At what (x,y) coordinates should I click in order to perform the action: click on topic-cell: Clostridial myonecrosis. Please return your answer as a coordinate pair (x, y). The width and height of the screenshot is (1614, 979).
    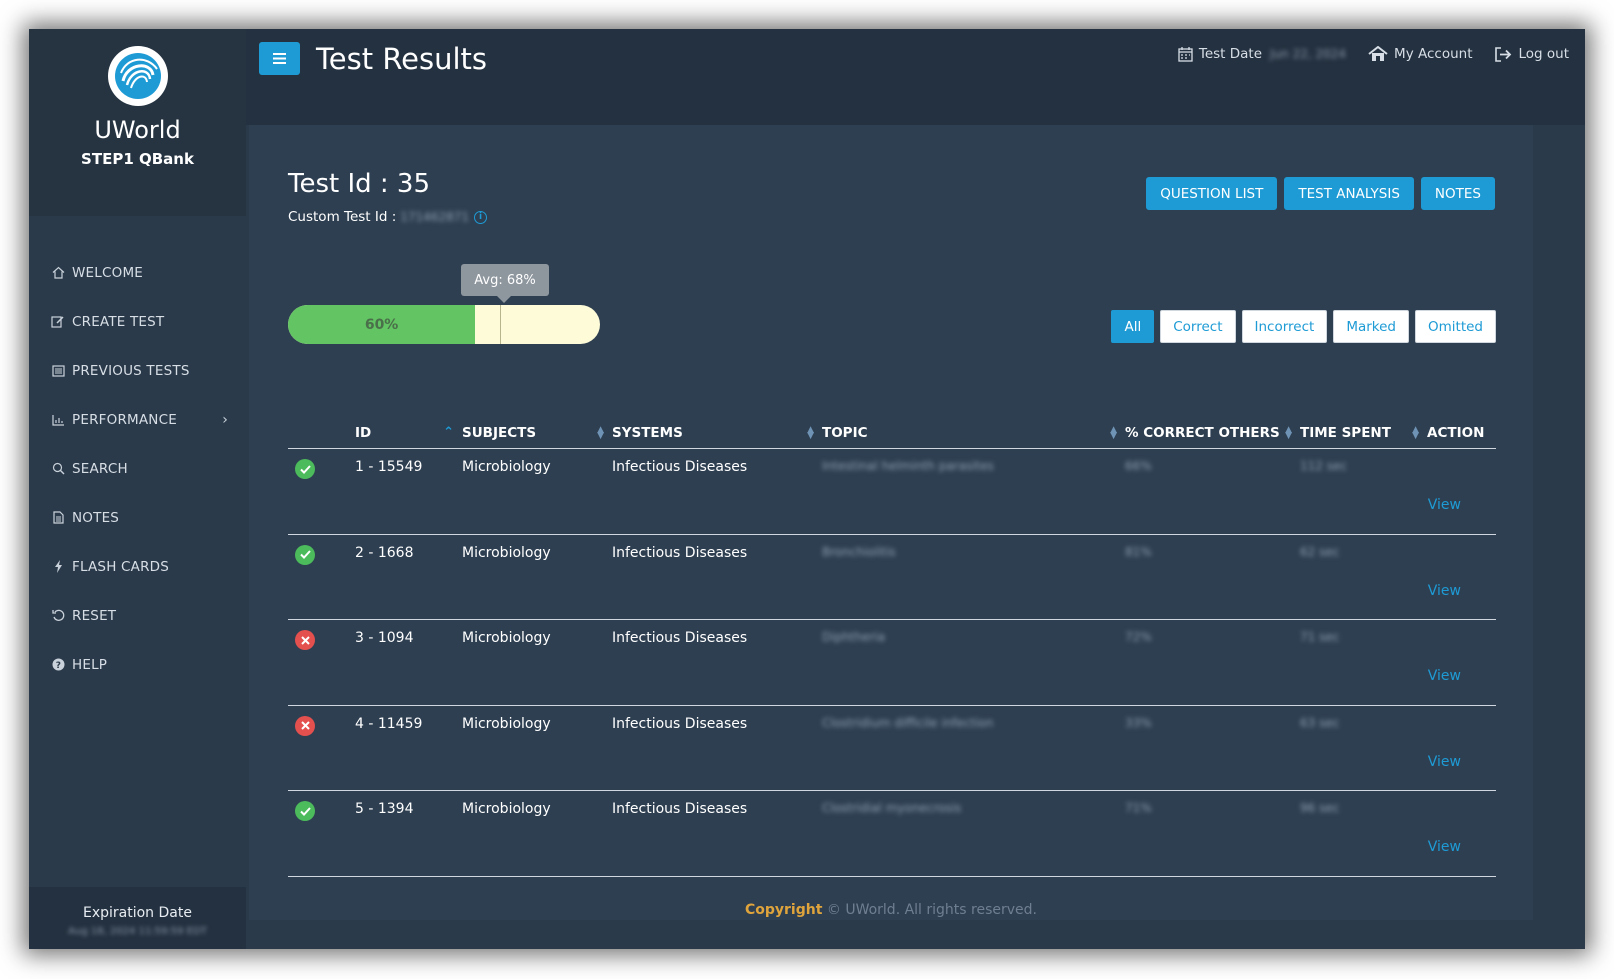
    Looking at the image, I should click on (892, 808).